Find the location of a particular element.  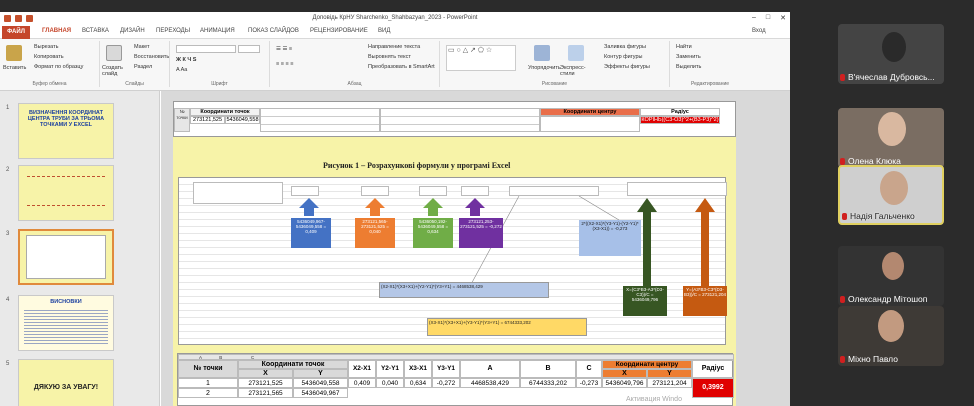

formula-cells is located at coordinates (320, 120).